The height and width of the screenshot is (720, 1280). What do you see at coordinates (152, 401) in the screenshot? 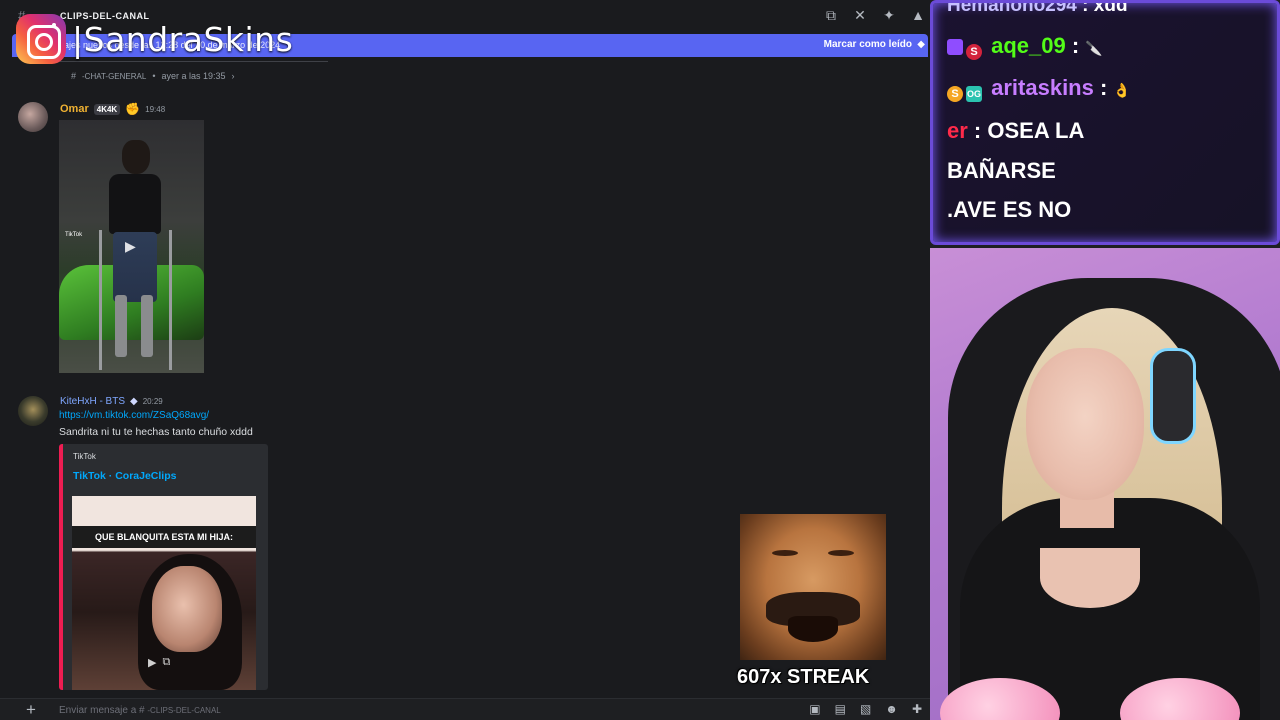
I see `timestamp: 20:29` at bounding box center [152, 401].